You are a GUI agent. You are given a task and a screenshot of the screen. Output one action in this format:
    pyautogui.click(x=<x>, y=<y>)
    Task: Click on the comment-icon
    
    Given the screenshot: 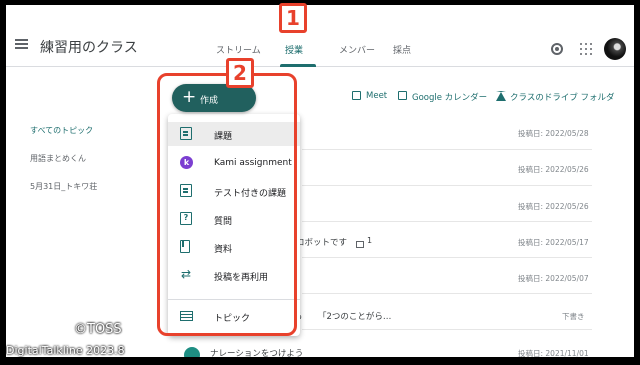 What is the action you would take?
    pyautogui.click(x=360, y=244)
    